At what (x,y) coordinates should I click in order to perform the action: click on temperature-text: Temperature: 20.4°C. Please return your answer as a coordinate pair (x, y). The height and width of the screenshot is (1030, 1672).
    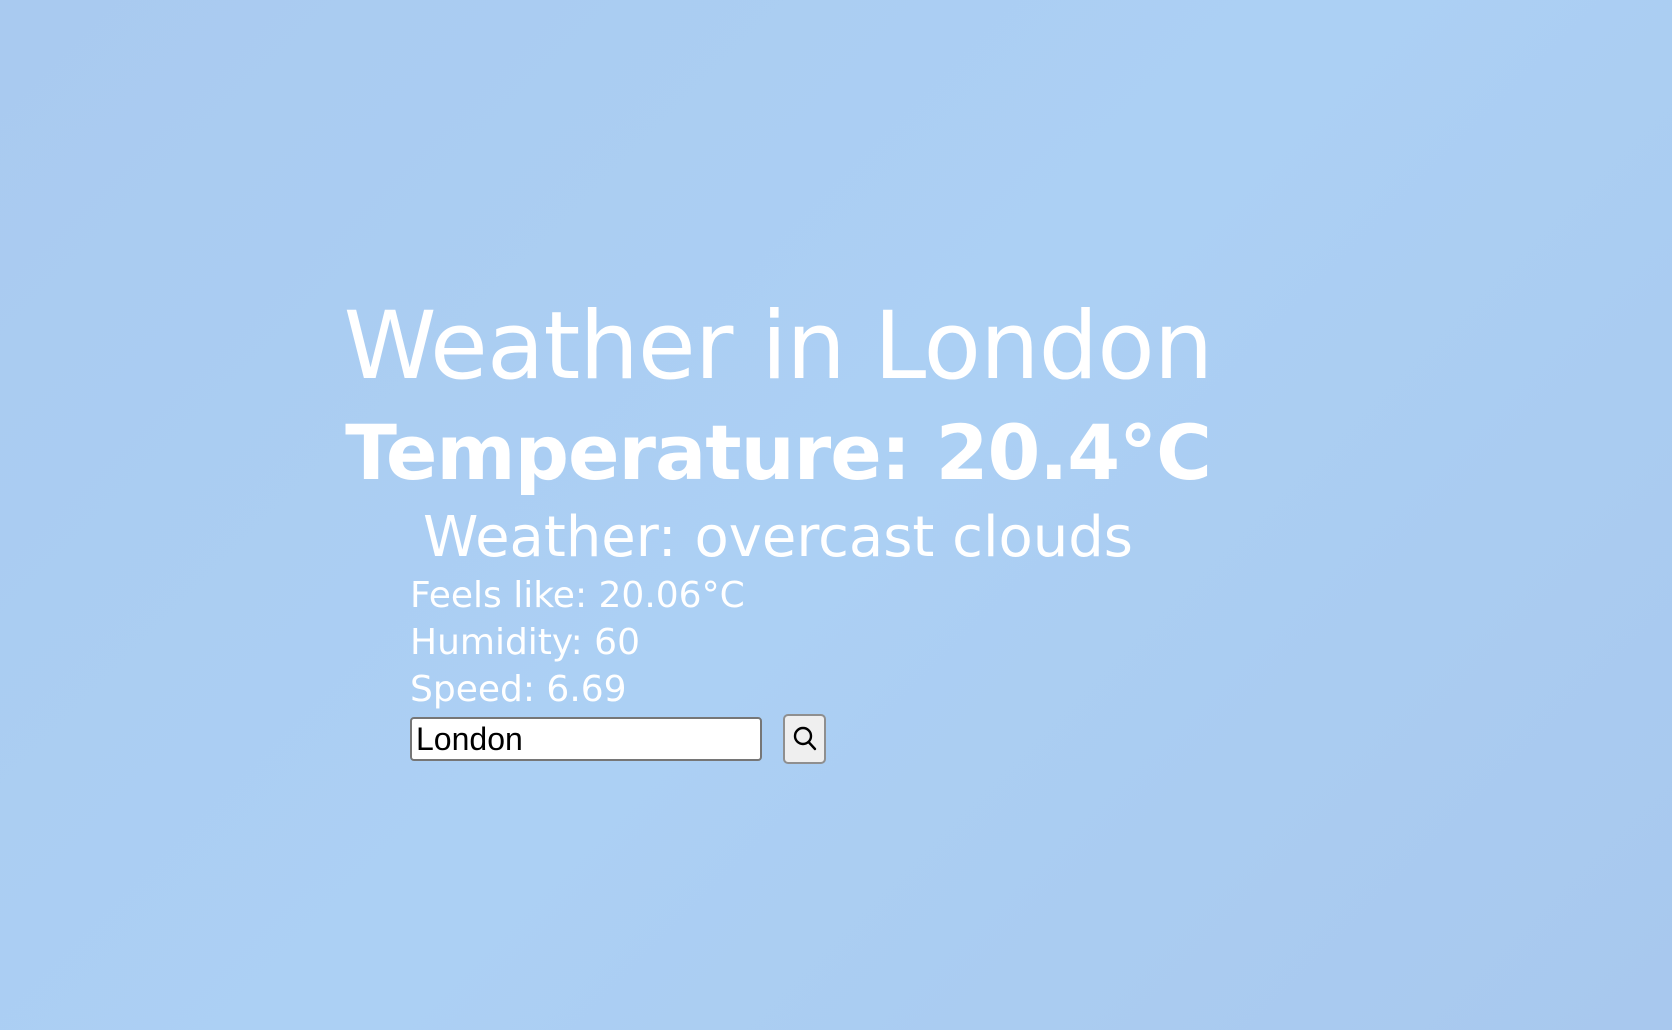
    Looking at the image, I should click on (778, 452).